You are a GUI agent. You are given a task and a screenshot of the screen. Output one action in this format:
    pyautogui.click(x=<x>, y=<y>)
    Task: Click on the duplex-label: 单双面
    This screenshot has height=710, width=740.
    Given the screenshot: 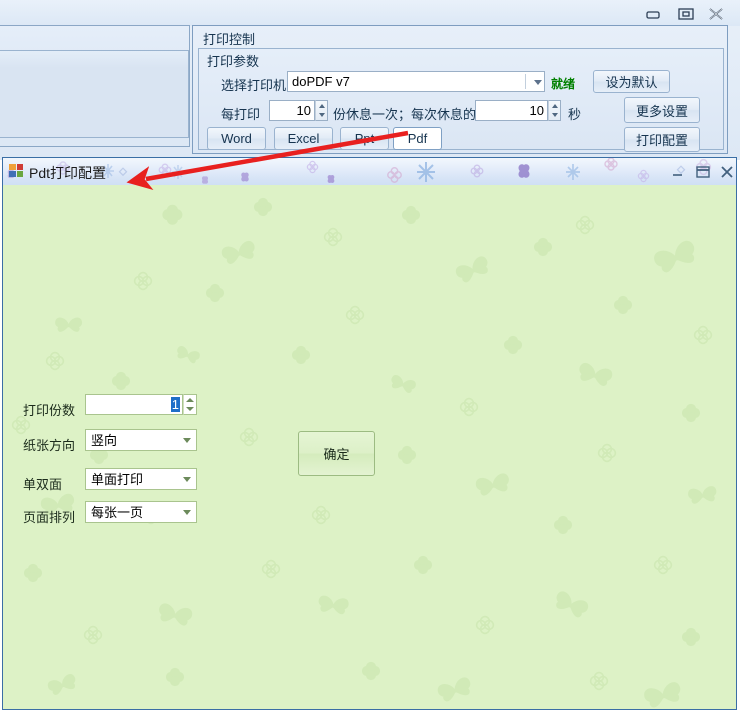 What is the action you would take?
    pyautogui.click(x=43, y=484)
    